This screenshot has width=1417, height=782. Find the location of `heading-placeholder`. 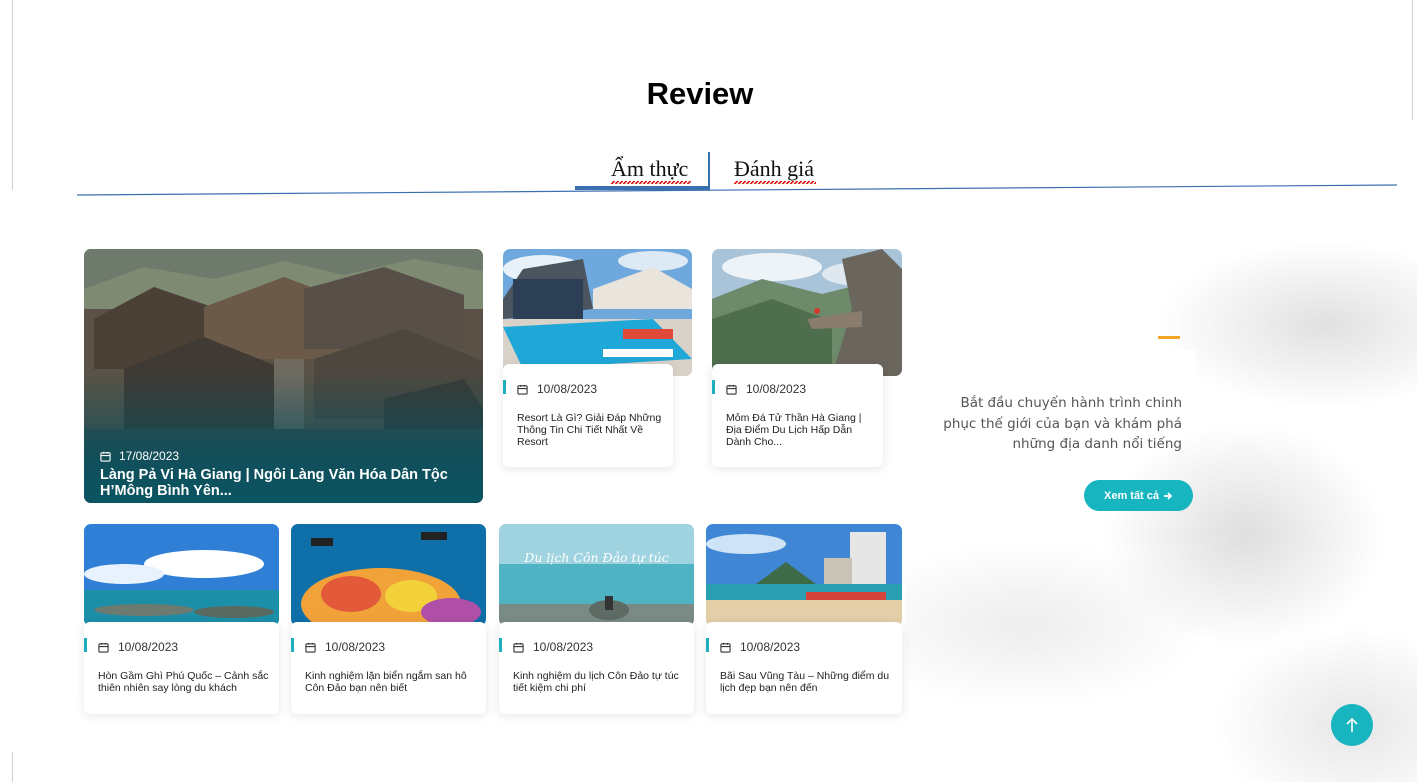

heading-placeholder is located at coordinates (1157, 371).